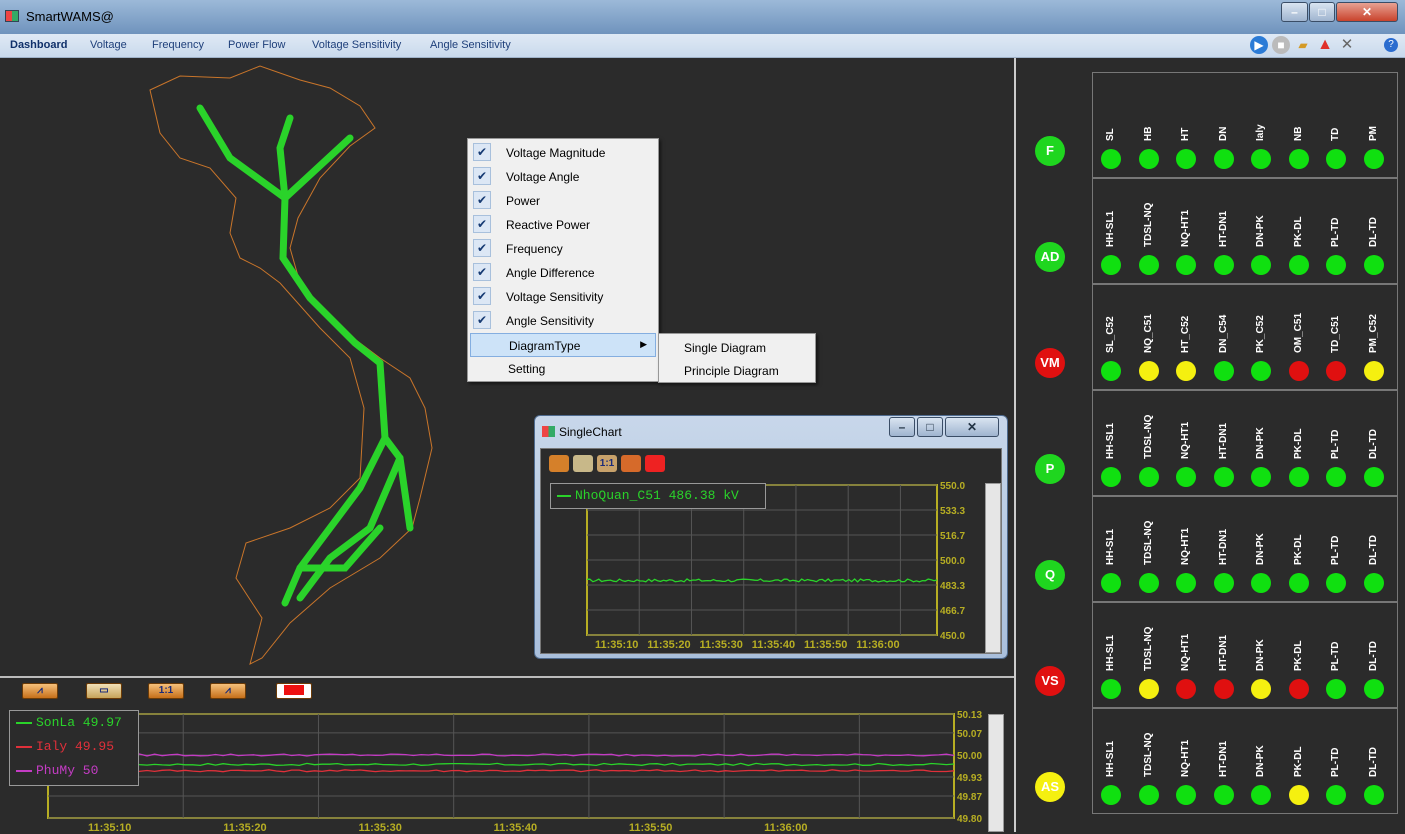 Image resolution: width=1405 pixels, height=834 pixels. Describe the element at coordinates (1303, 45) in the screenshot. I see `folder-icon: ▰` at that location.